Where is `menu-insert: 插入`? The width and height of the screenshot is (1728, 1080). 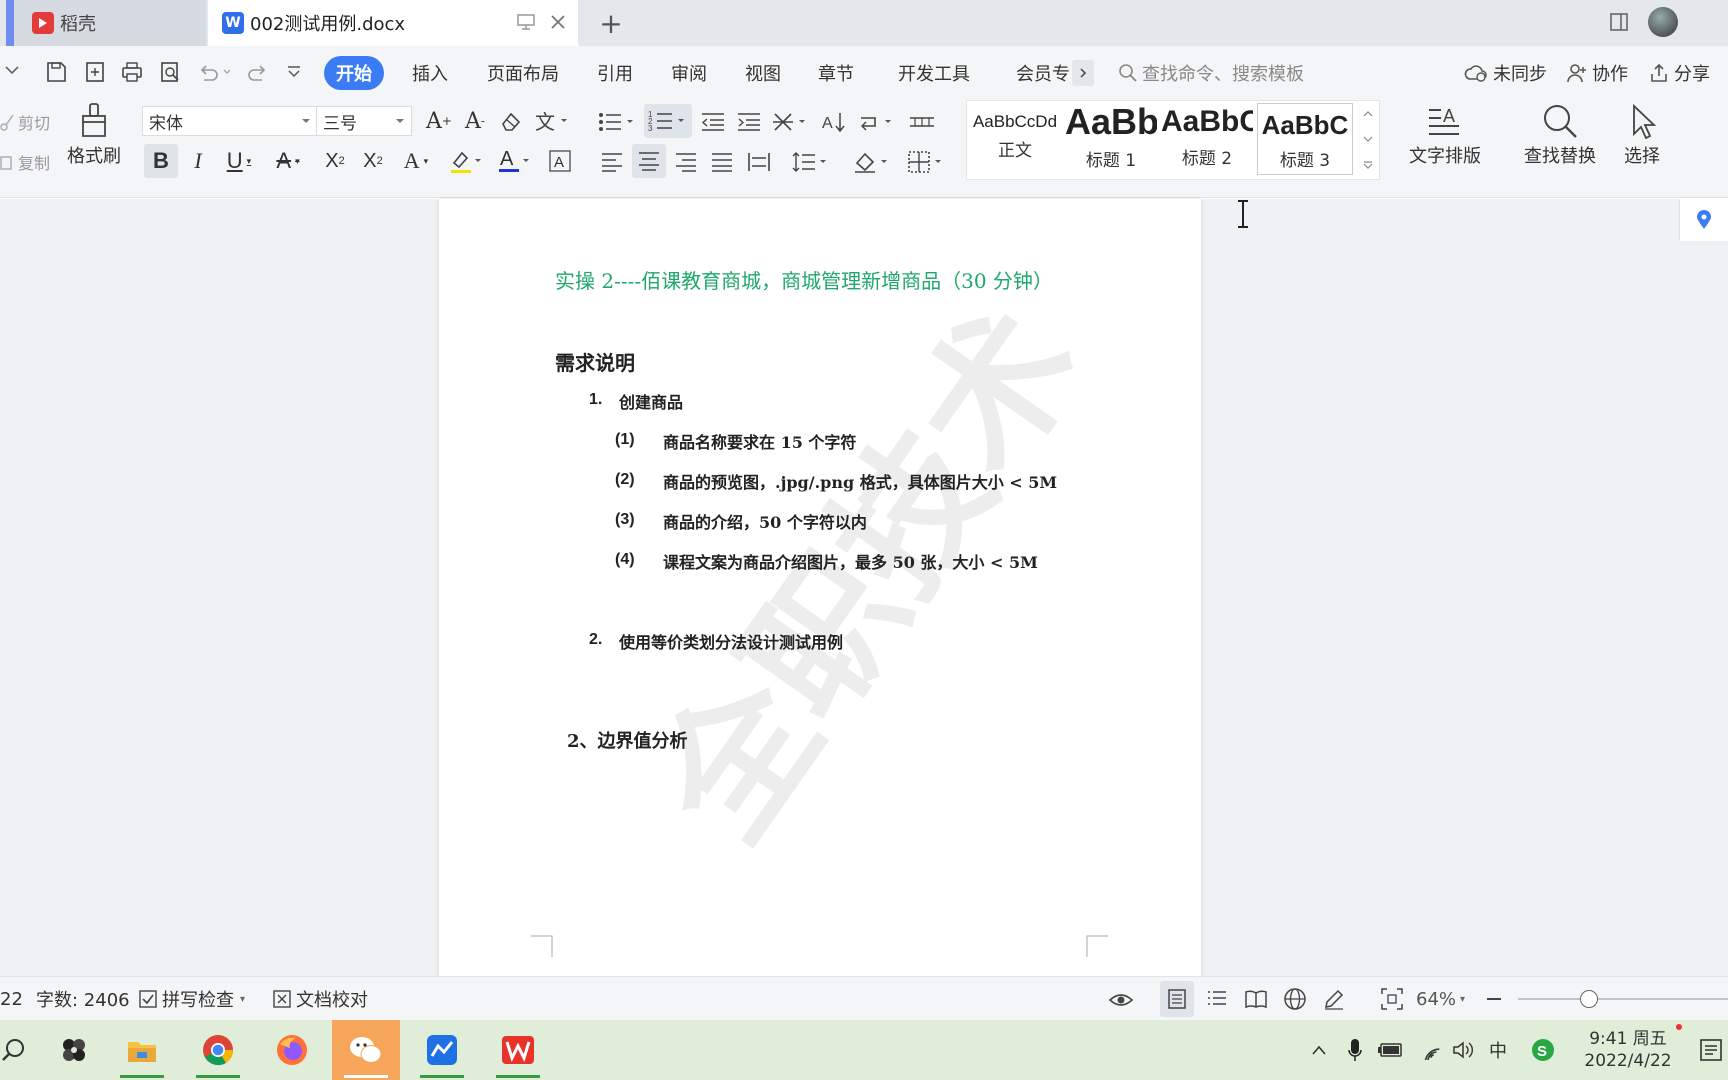
menu-insert: 插入 is located at coordinates (430, 73).